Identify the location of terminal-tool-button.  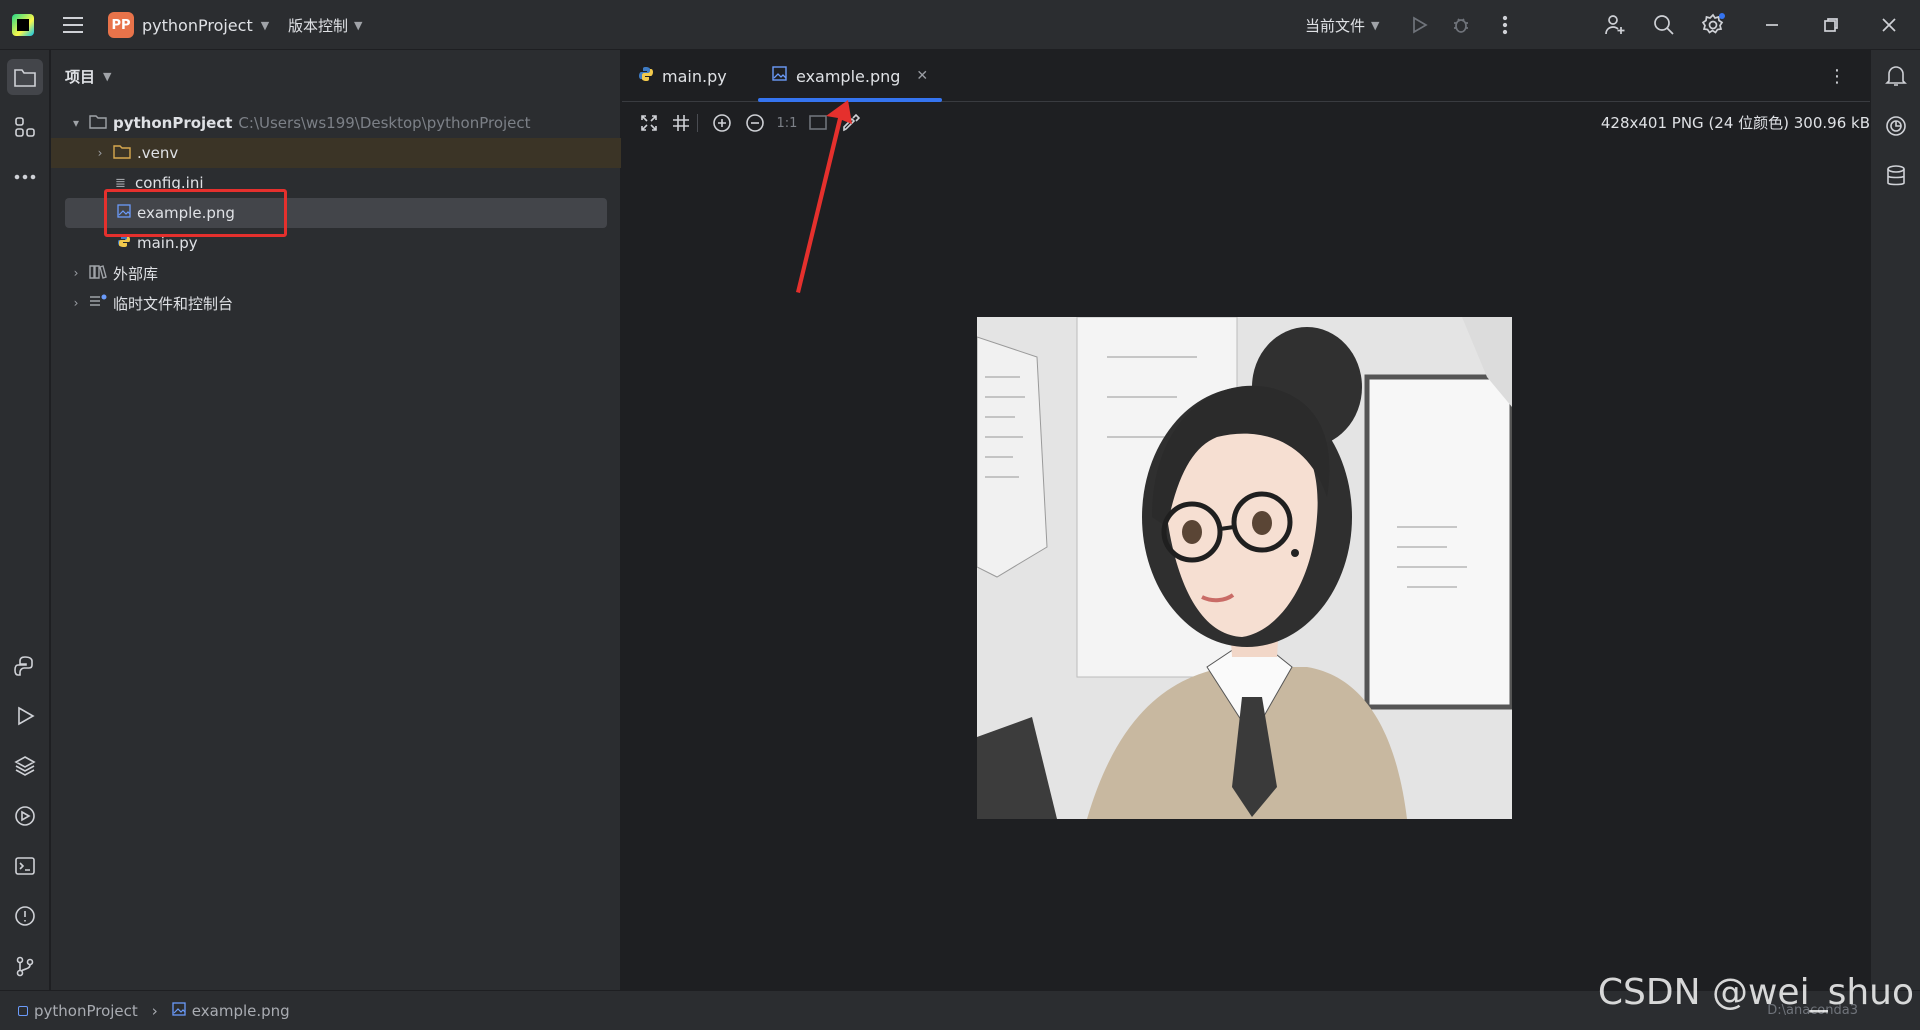
(25, 866).